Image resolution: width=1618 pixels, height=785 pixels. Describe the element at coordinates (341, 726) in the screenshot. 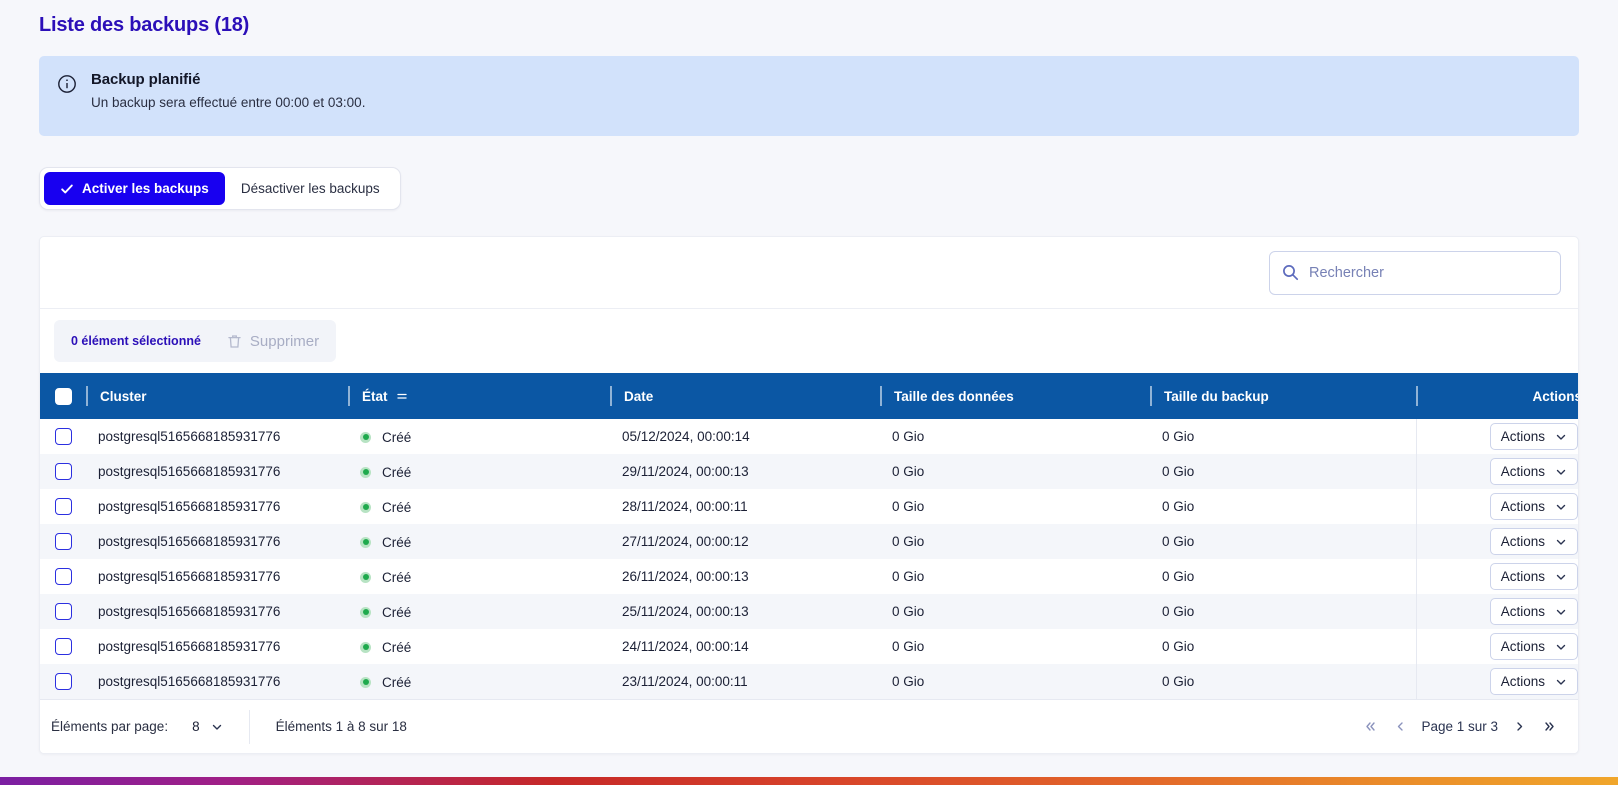

I see `range-label: Éléments 1 à 8 sur 18` at that location.